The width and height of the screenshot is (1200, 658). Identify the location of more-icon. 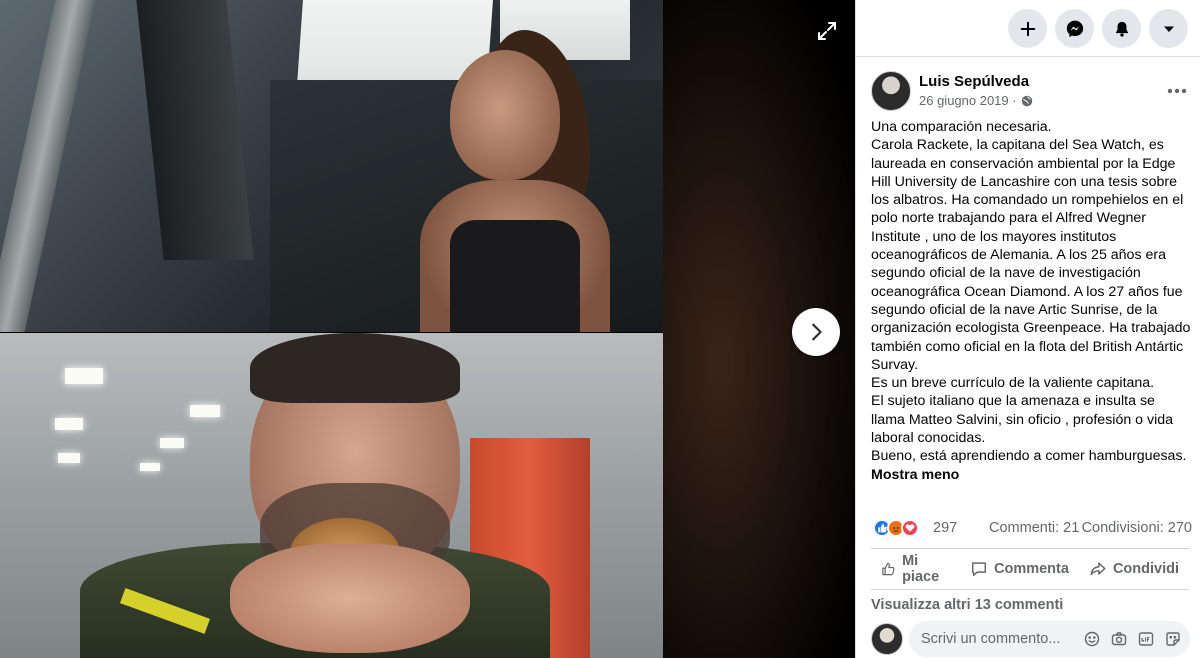
(1177, 91).